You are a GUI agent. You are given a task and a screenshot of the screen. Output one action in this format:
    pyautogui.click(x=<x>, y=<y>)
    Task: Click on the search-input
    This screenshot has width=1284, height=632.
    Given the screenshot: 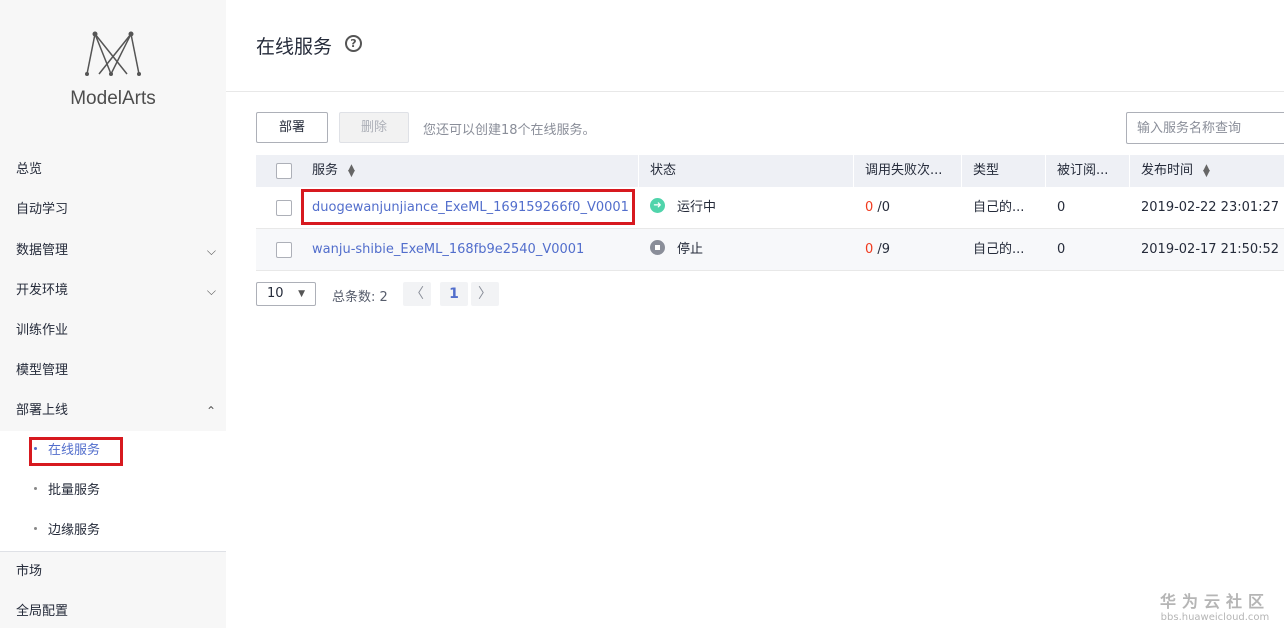 What is the action you would take?
    pyautogui.click(x=1205, y=128)
    